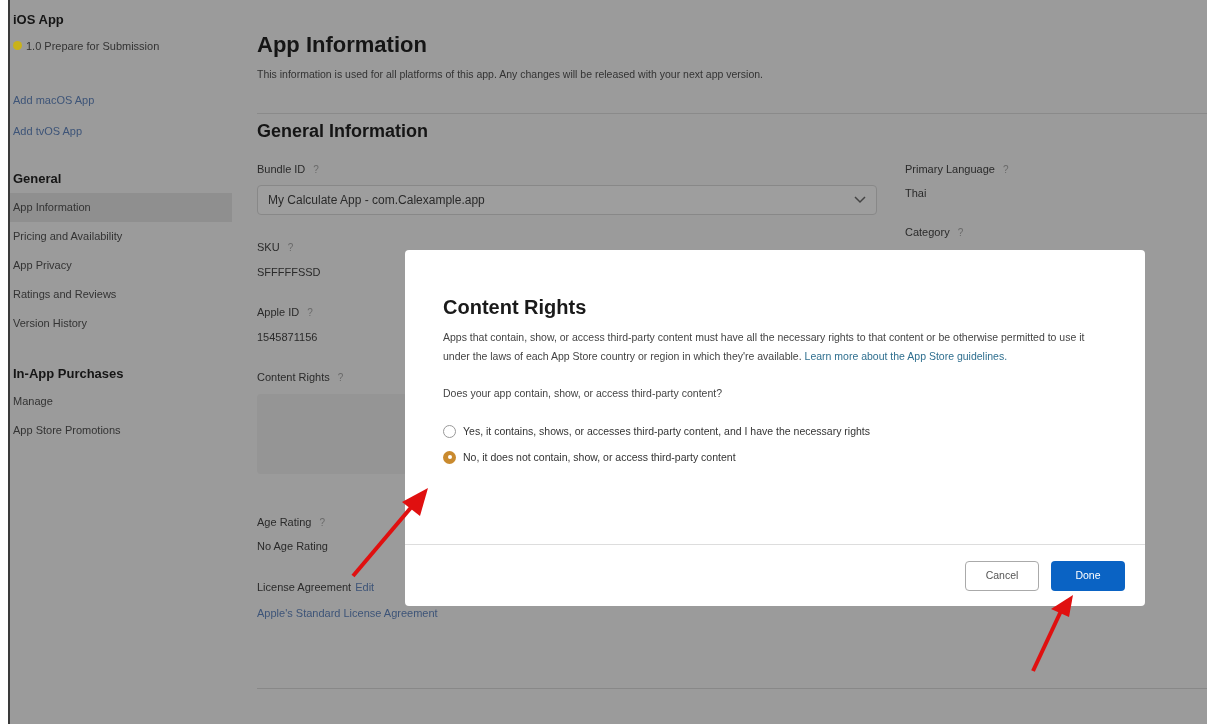  I want to click on section-heading: General, so click(37, 179).